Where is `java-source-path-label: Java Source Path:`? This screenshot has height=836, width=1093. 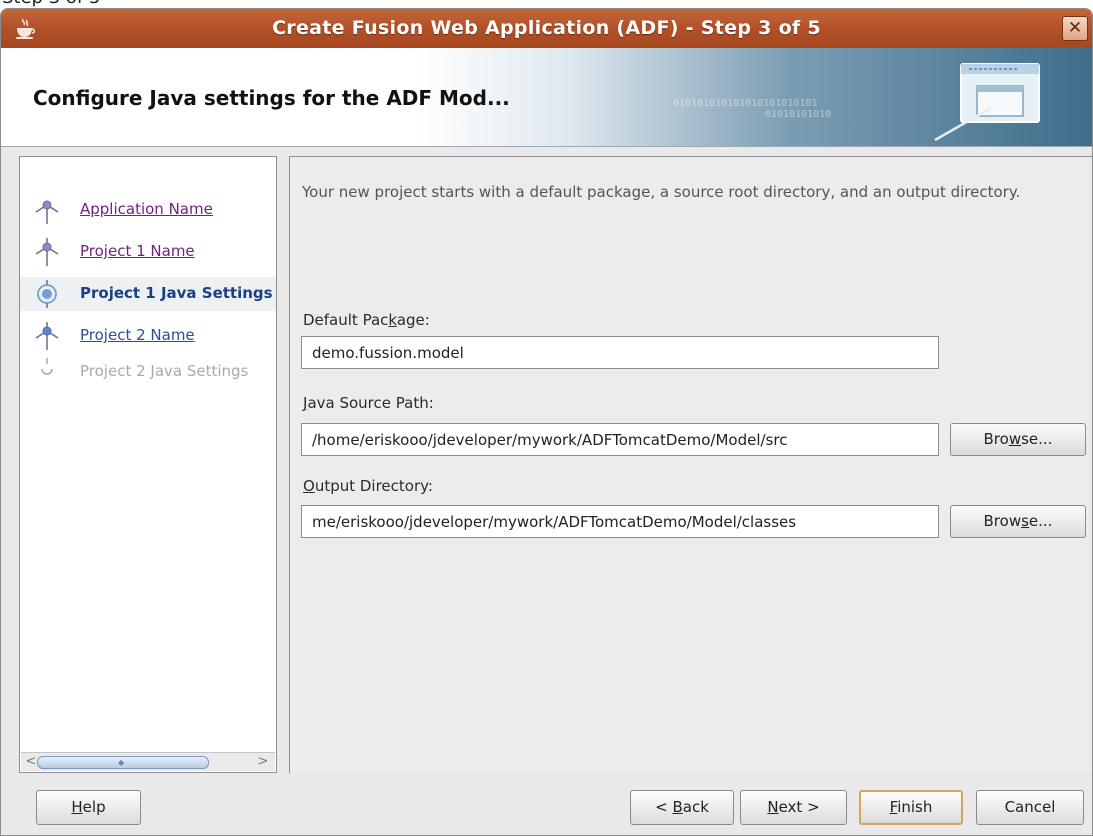
java-source-path-label: Java Source Path: is located at coordinates (368, 403).